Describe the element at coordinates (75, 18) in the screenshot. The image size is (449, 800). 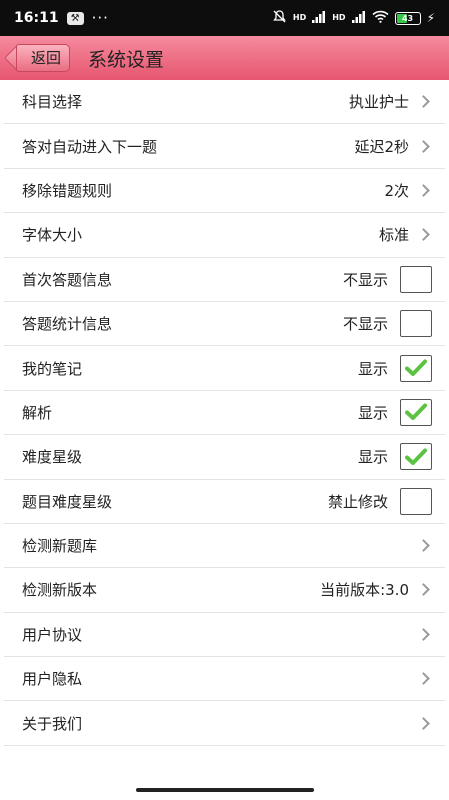
I see `wrench-icon: ⚒` at that location.